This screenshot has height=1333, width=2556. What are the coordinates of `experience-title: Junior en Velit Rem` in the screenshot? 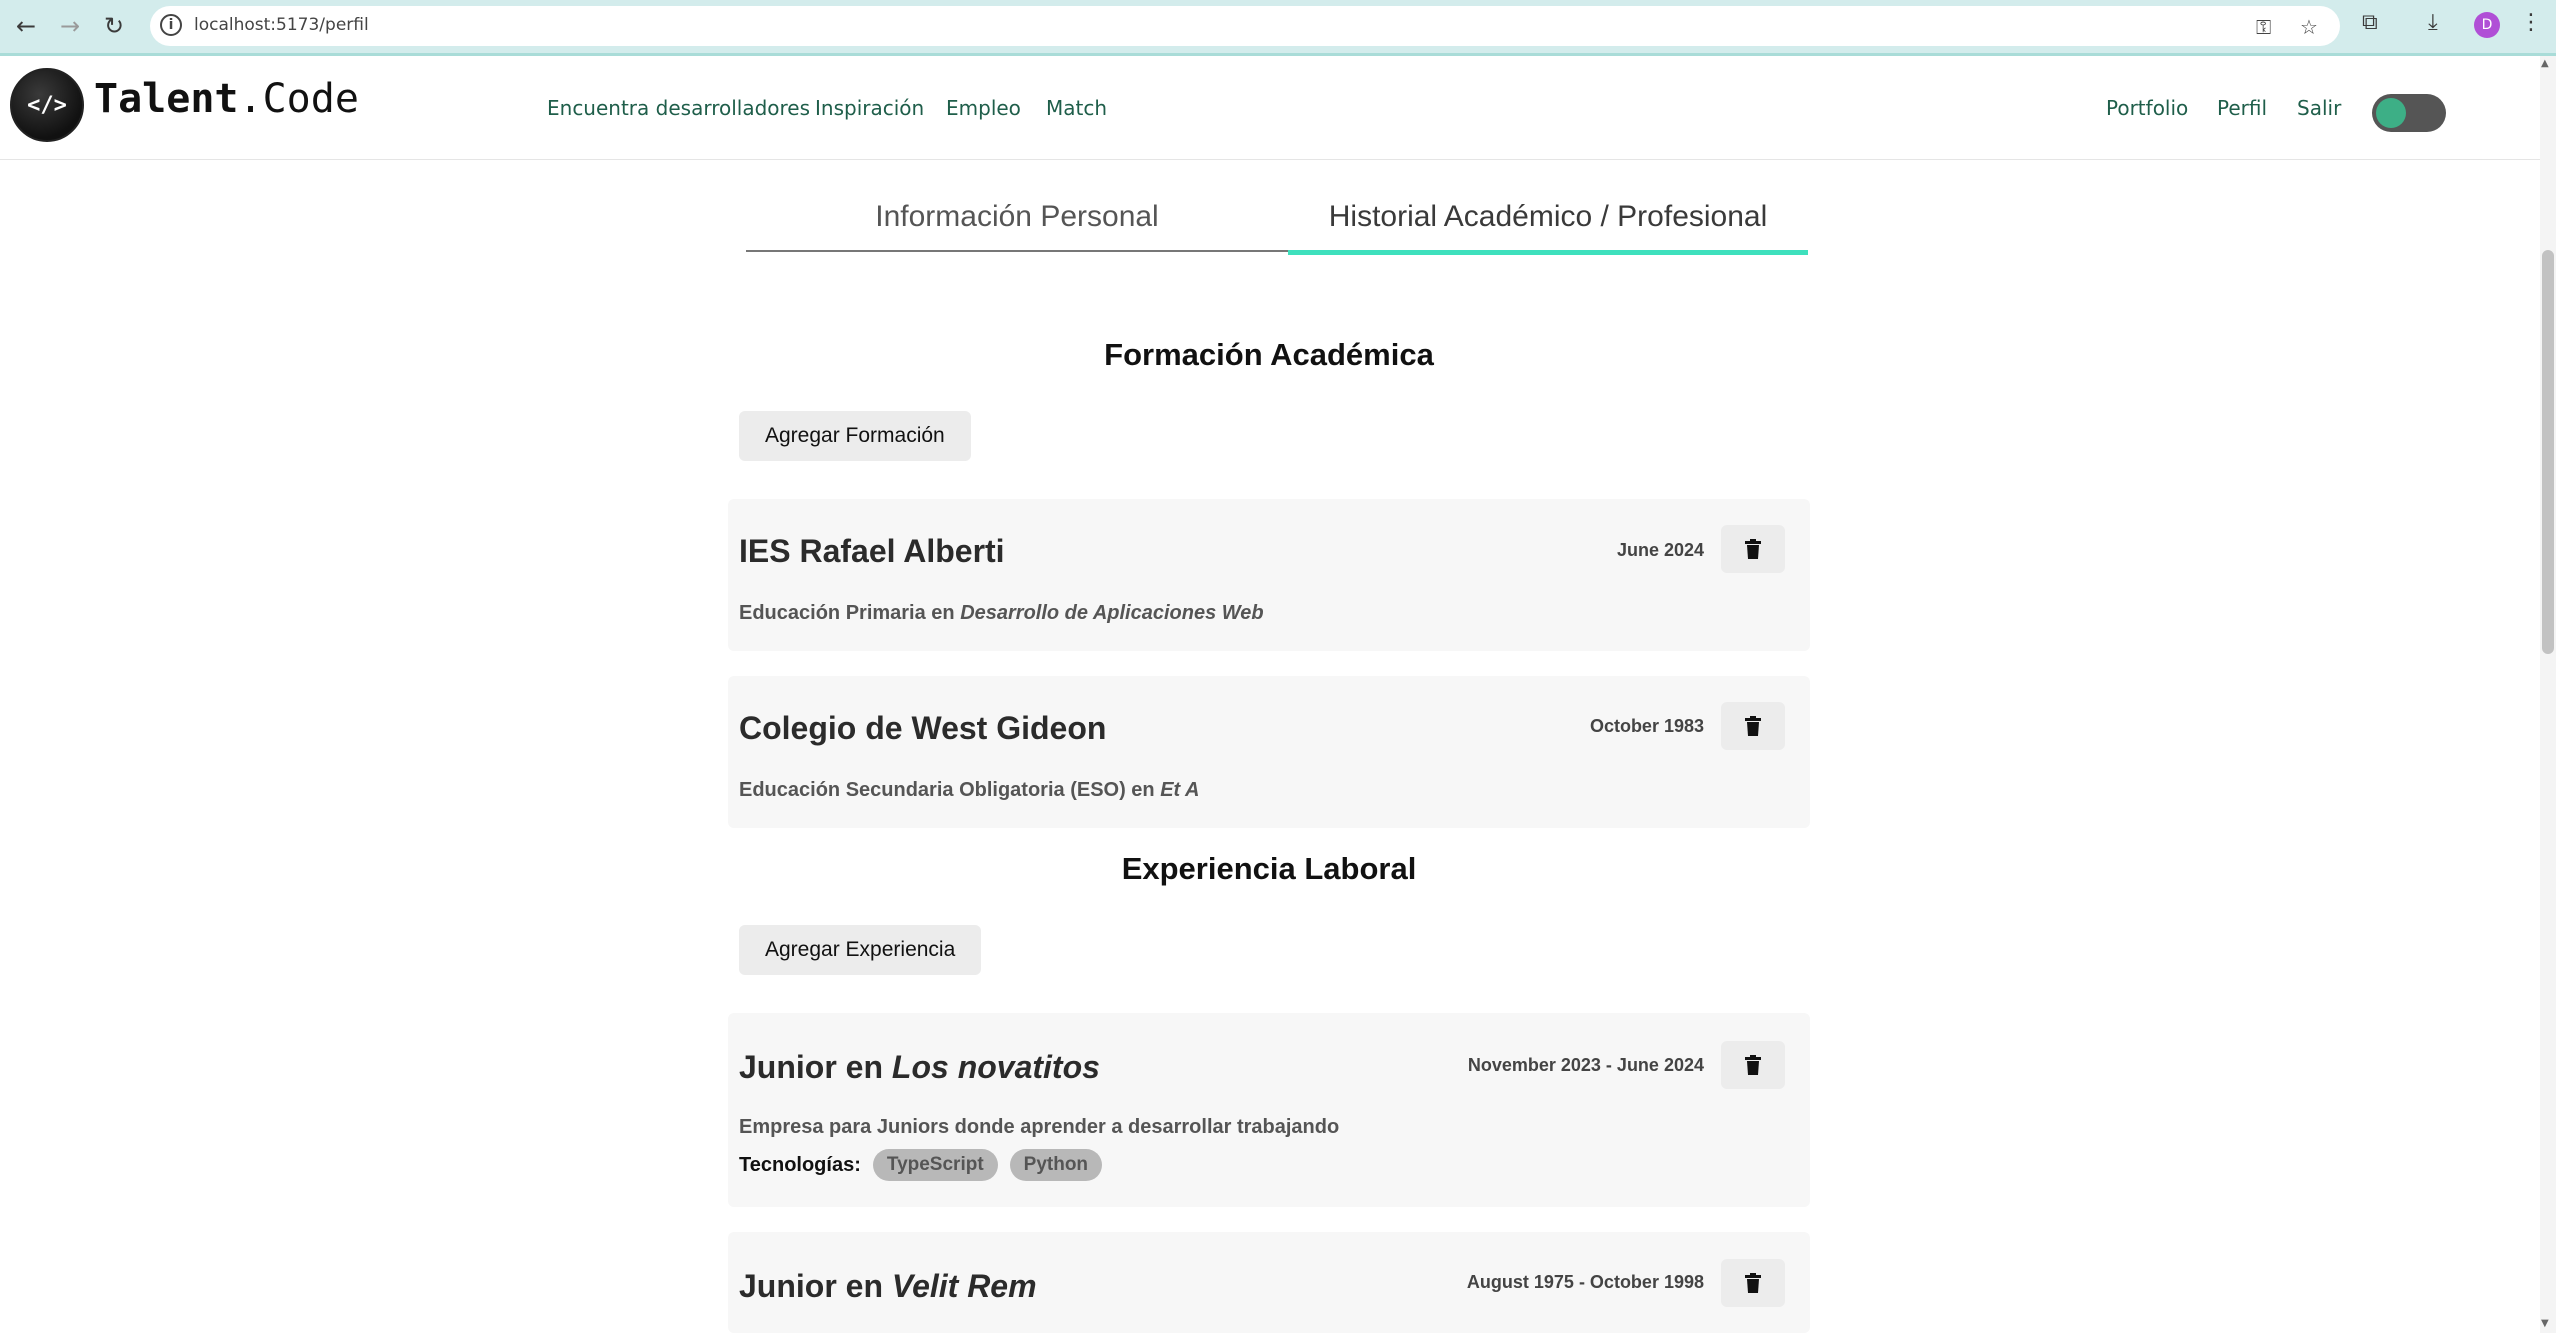 It's located at (888, 1286).